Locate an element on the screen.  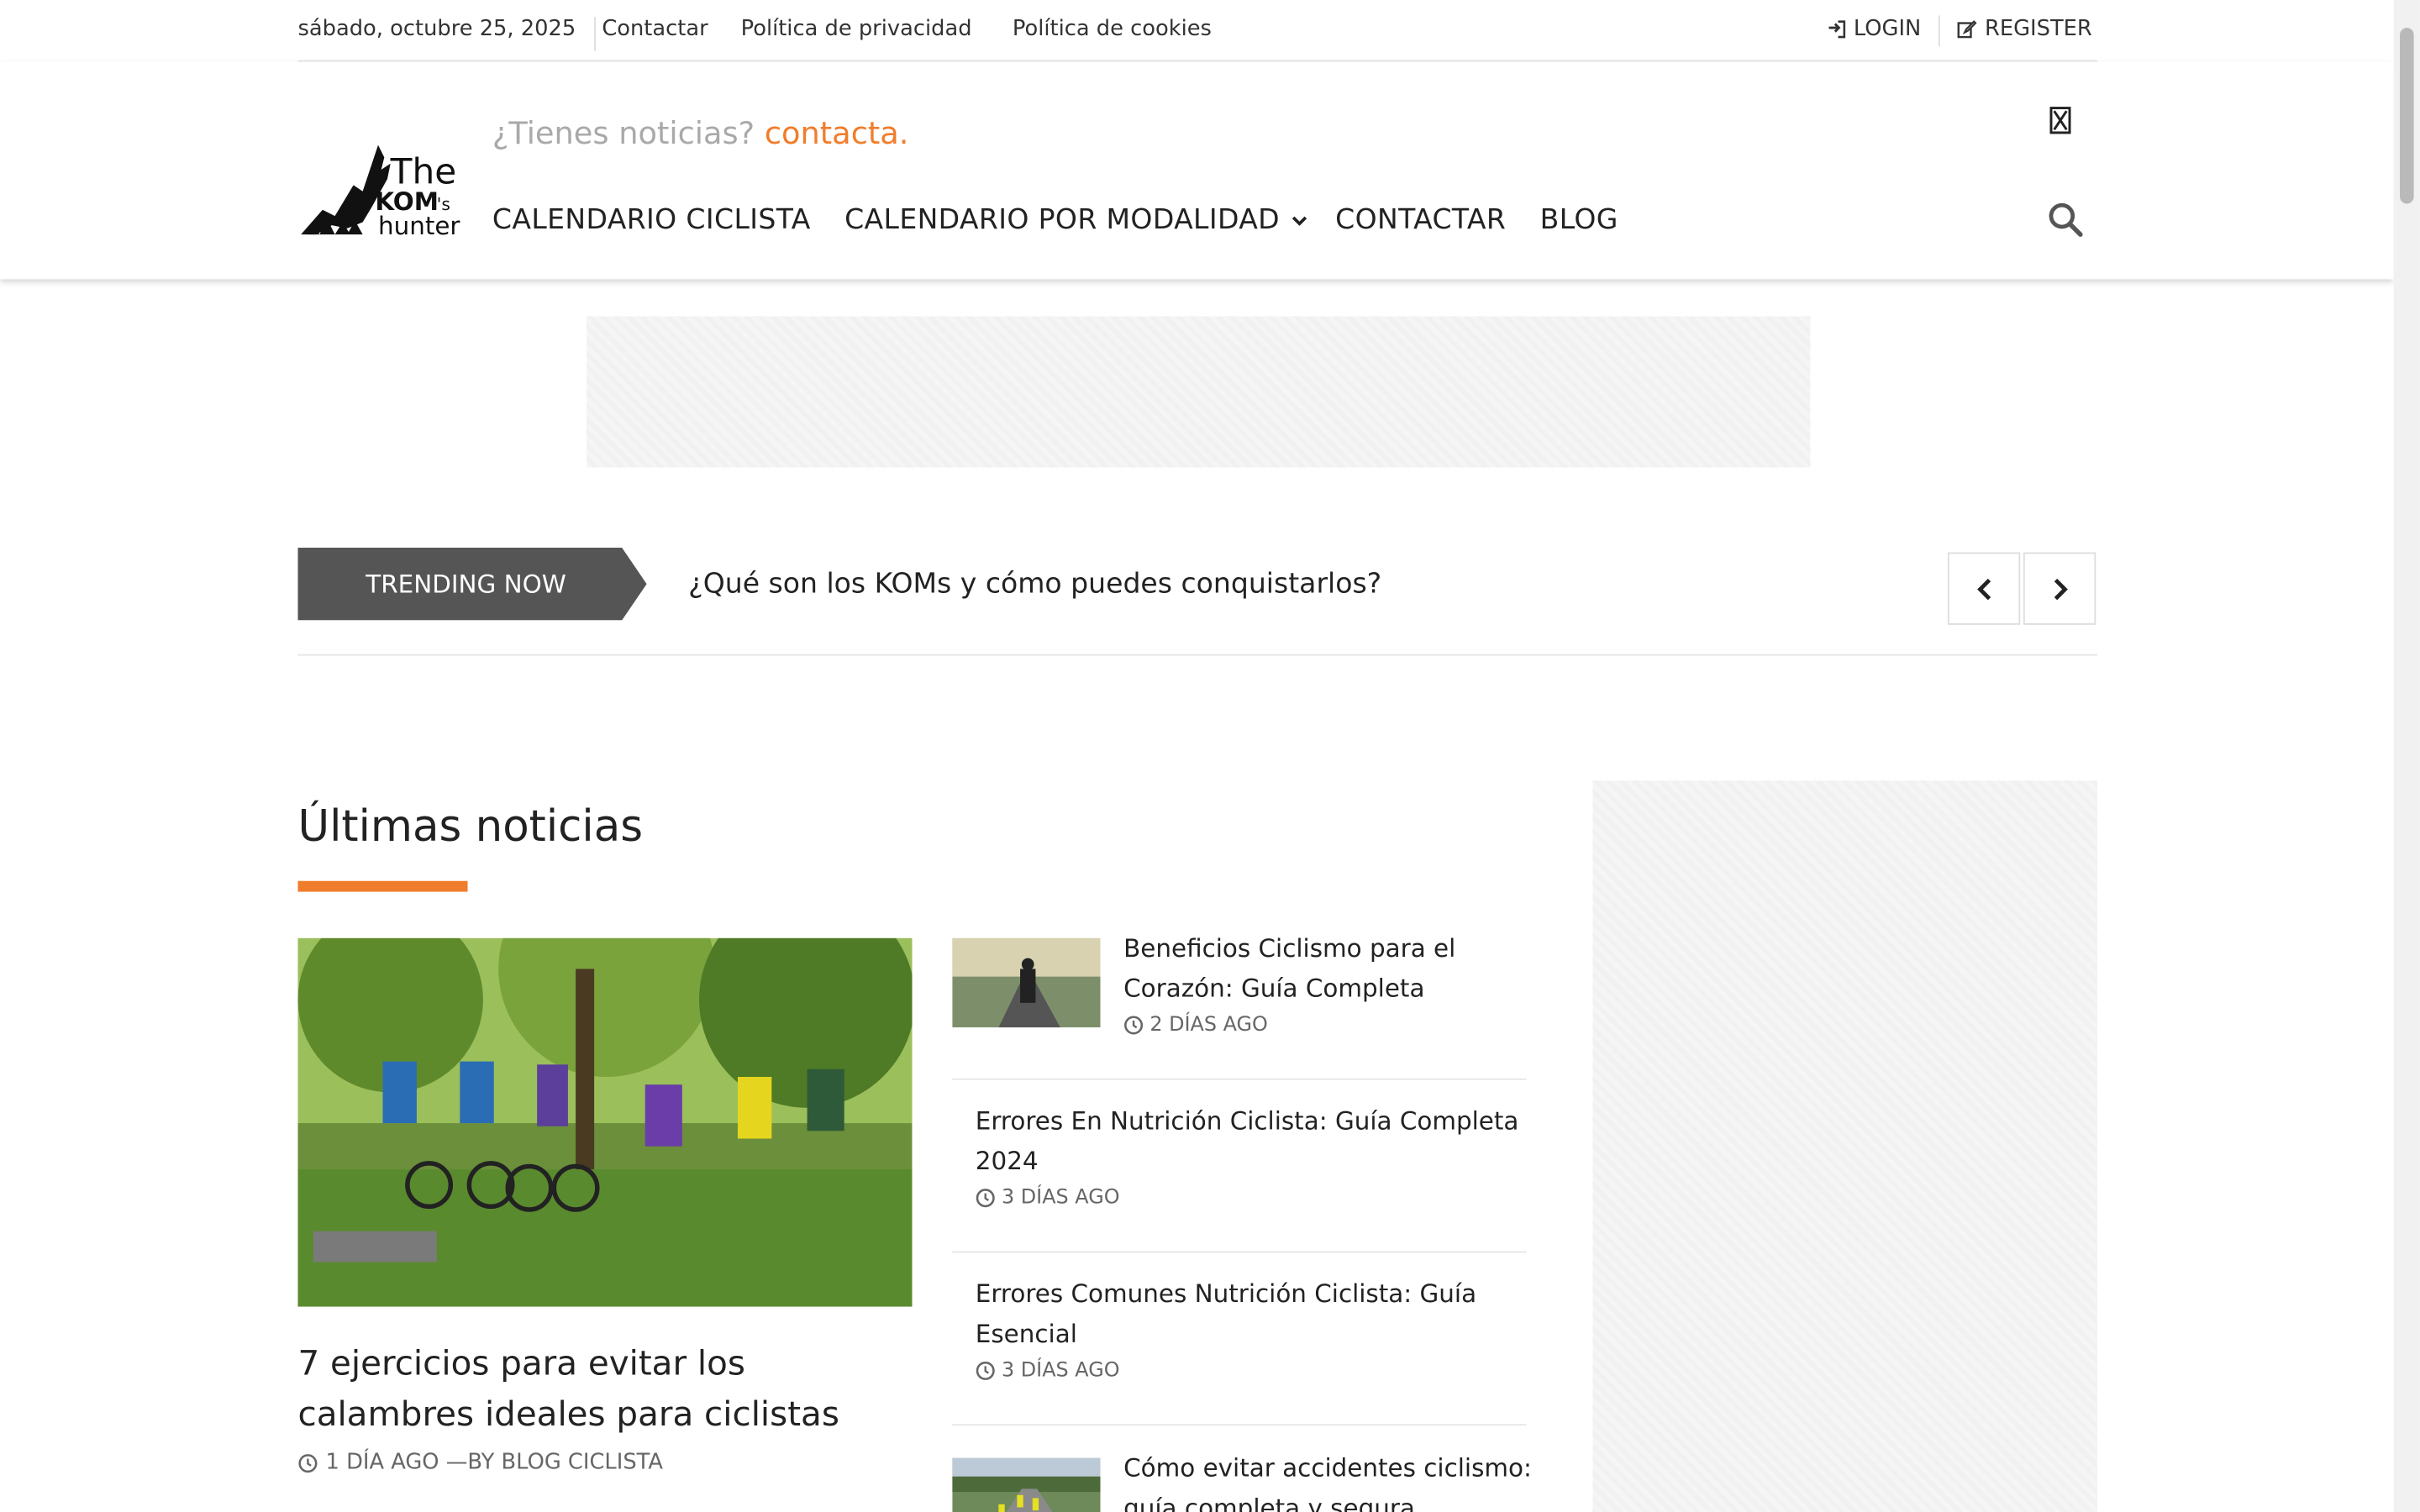
nav-label: CONTACTAR is located at coordinates (1421, 220).